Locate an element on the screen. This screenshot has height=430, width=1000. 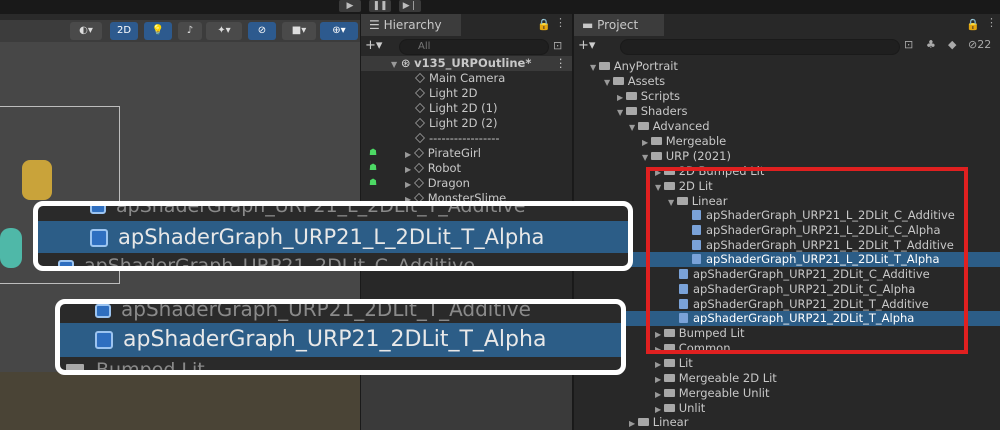
search-by-label-icon: ♣ is located at coordinates (931, 44).